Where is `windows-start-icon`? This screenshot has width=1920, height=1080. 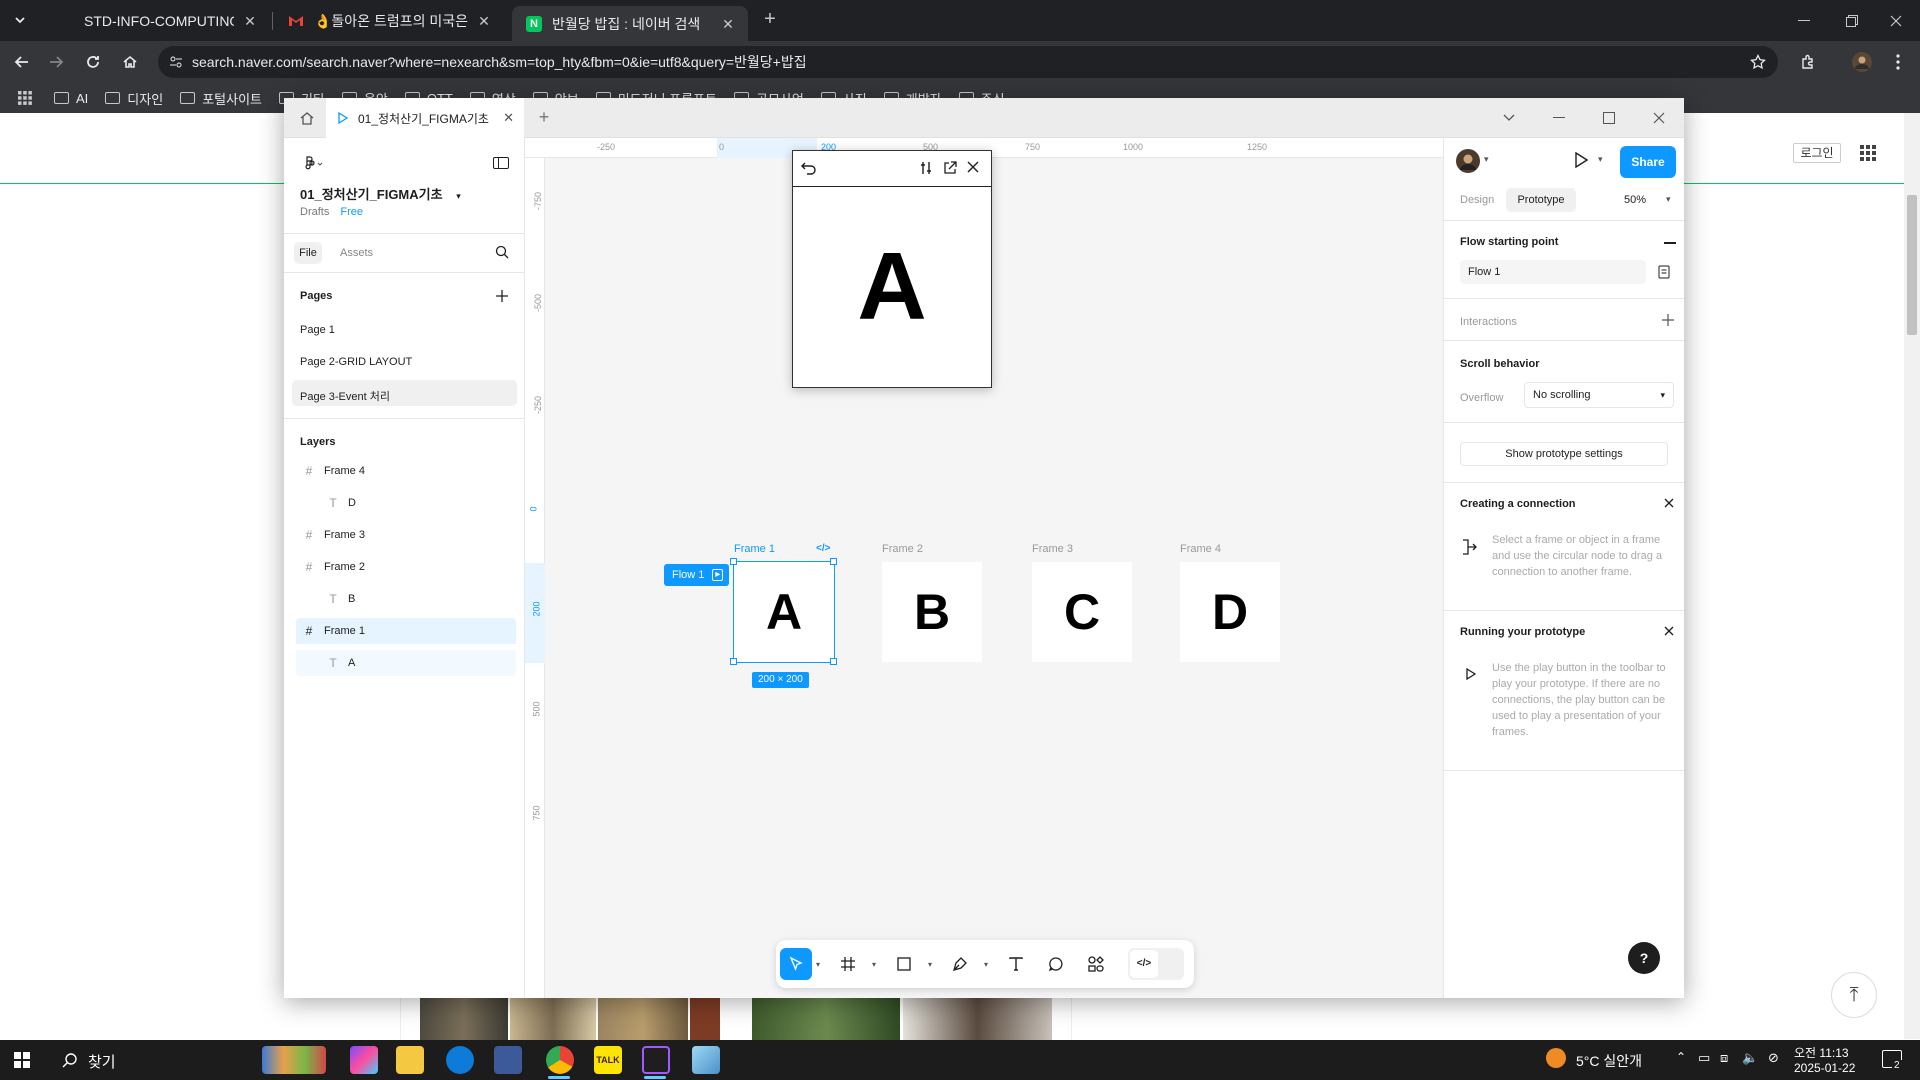 windows-start-icon is located at coordinates (22, 1060).